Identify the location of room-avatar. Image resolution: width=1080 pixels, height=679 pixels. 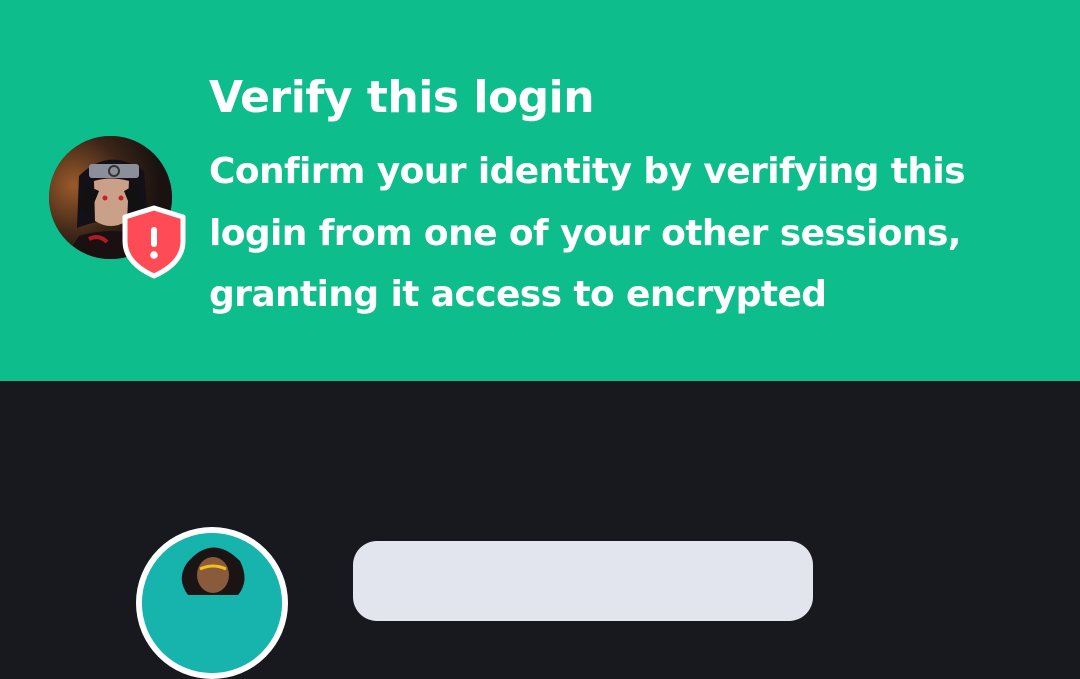
(212, 603).